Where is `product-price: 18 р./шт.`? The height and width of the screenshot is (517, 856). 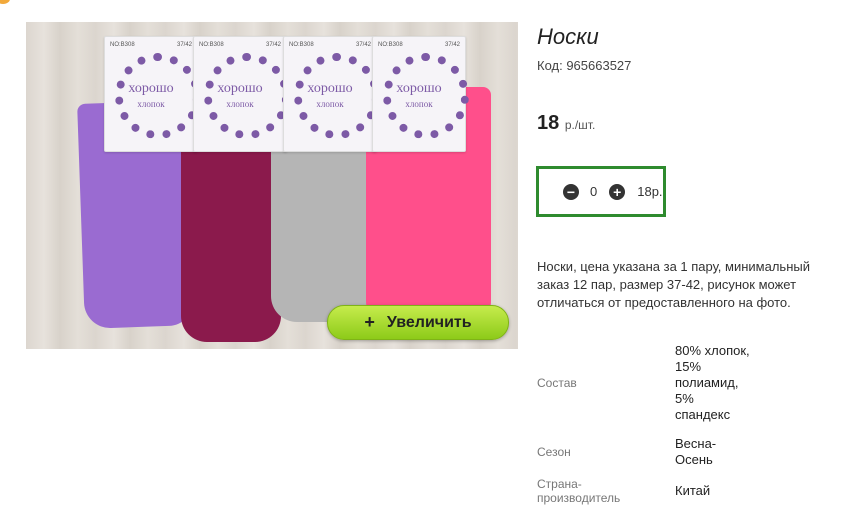 product-price: 18 р./шт. is located at coordinates (566, 123).